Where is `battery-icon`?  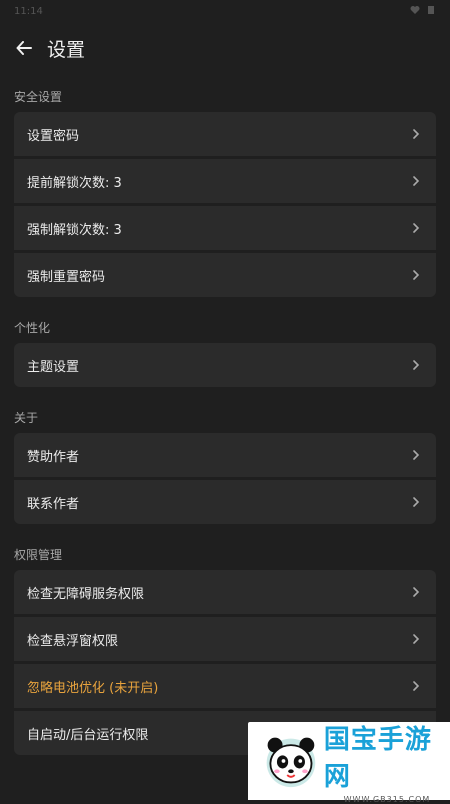
battery-icon is located at coordinates (431, 11).